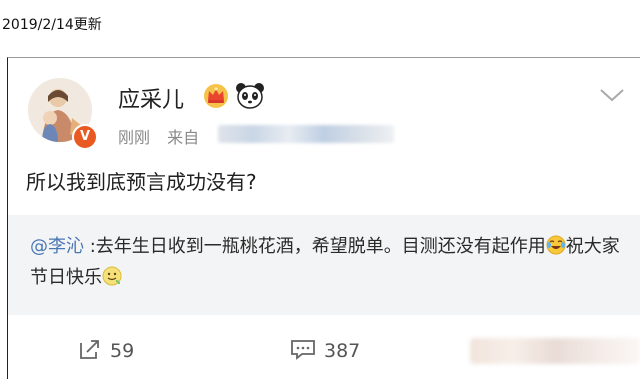  I want to click on mention-link: @李沁, so click(57, 246).